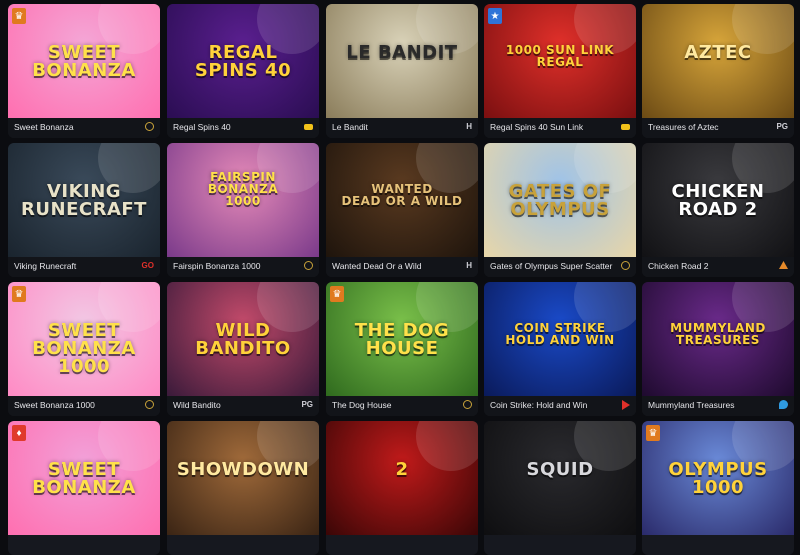 This screenshot has width=800, height=555. Describe the element at coordinates (402, 469) in the screenshot. I see `game-logo-art: 2` at that location.